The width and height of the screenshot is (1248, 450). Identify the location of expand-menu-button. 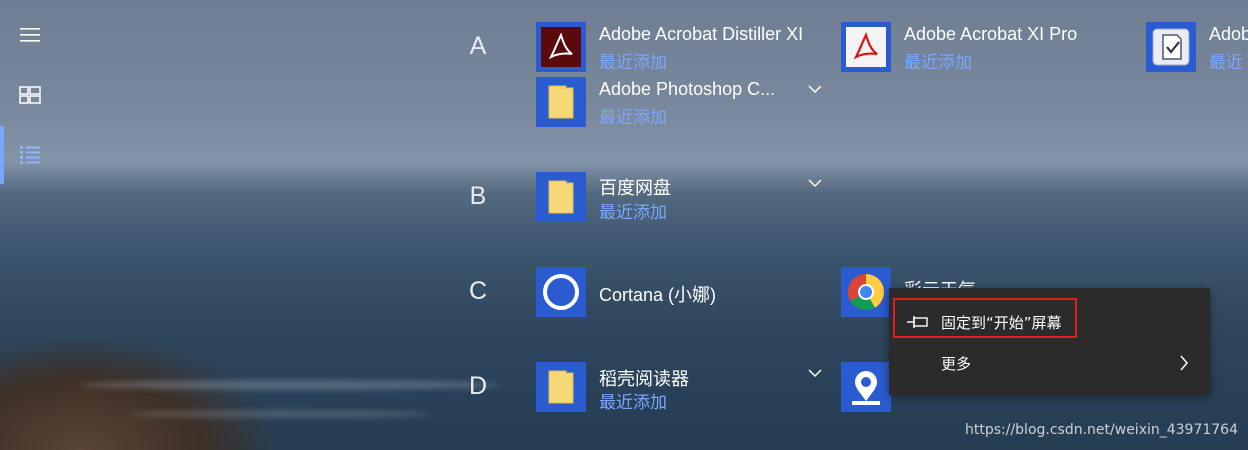
(30, 35).